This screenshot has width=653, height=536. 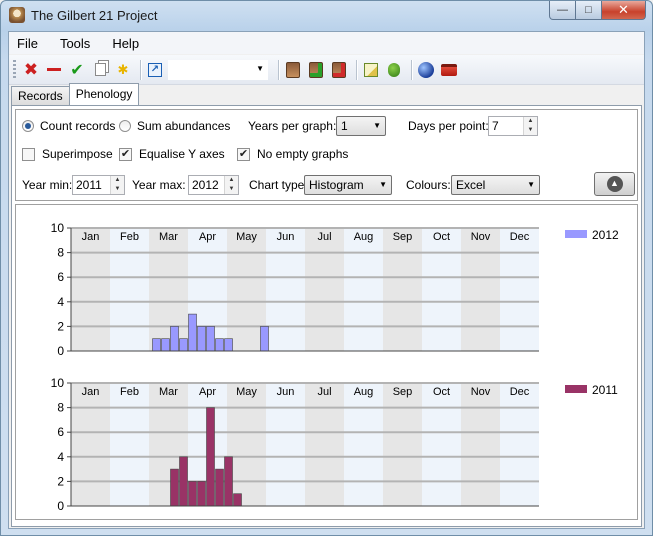 I want to click on copy-button, so click(x=100, y=70).